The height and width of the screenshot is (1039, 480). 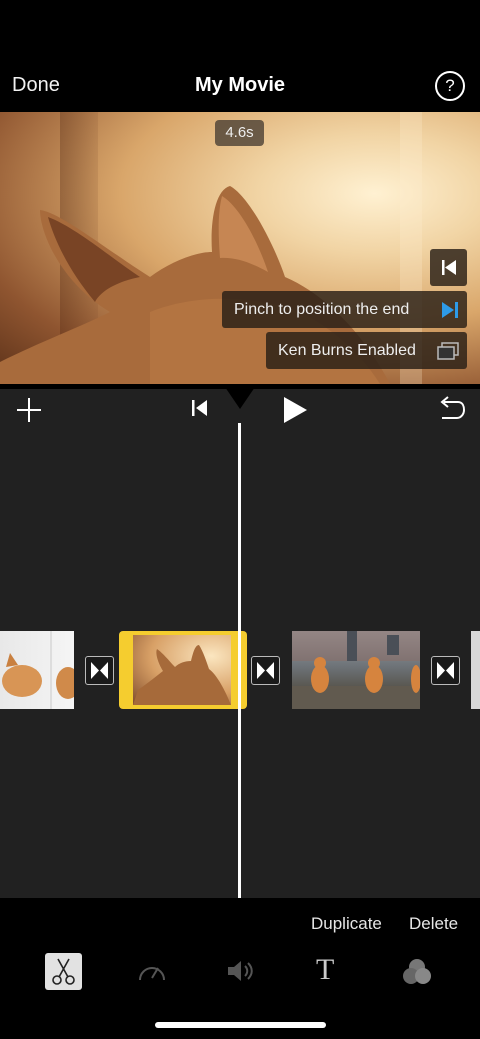 What do you see at coordinates (240, 85) in the screenshot?
I see `project-title: My Movie` at bounding box center [240, 85].